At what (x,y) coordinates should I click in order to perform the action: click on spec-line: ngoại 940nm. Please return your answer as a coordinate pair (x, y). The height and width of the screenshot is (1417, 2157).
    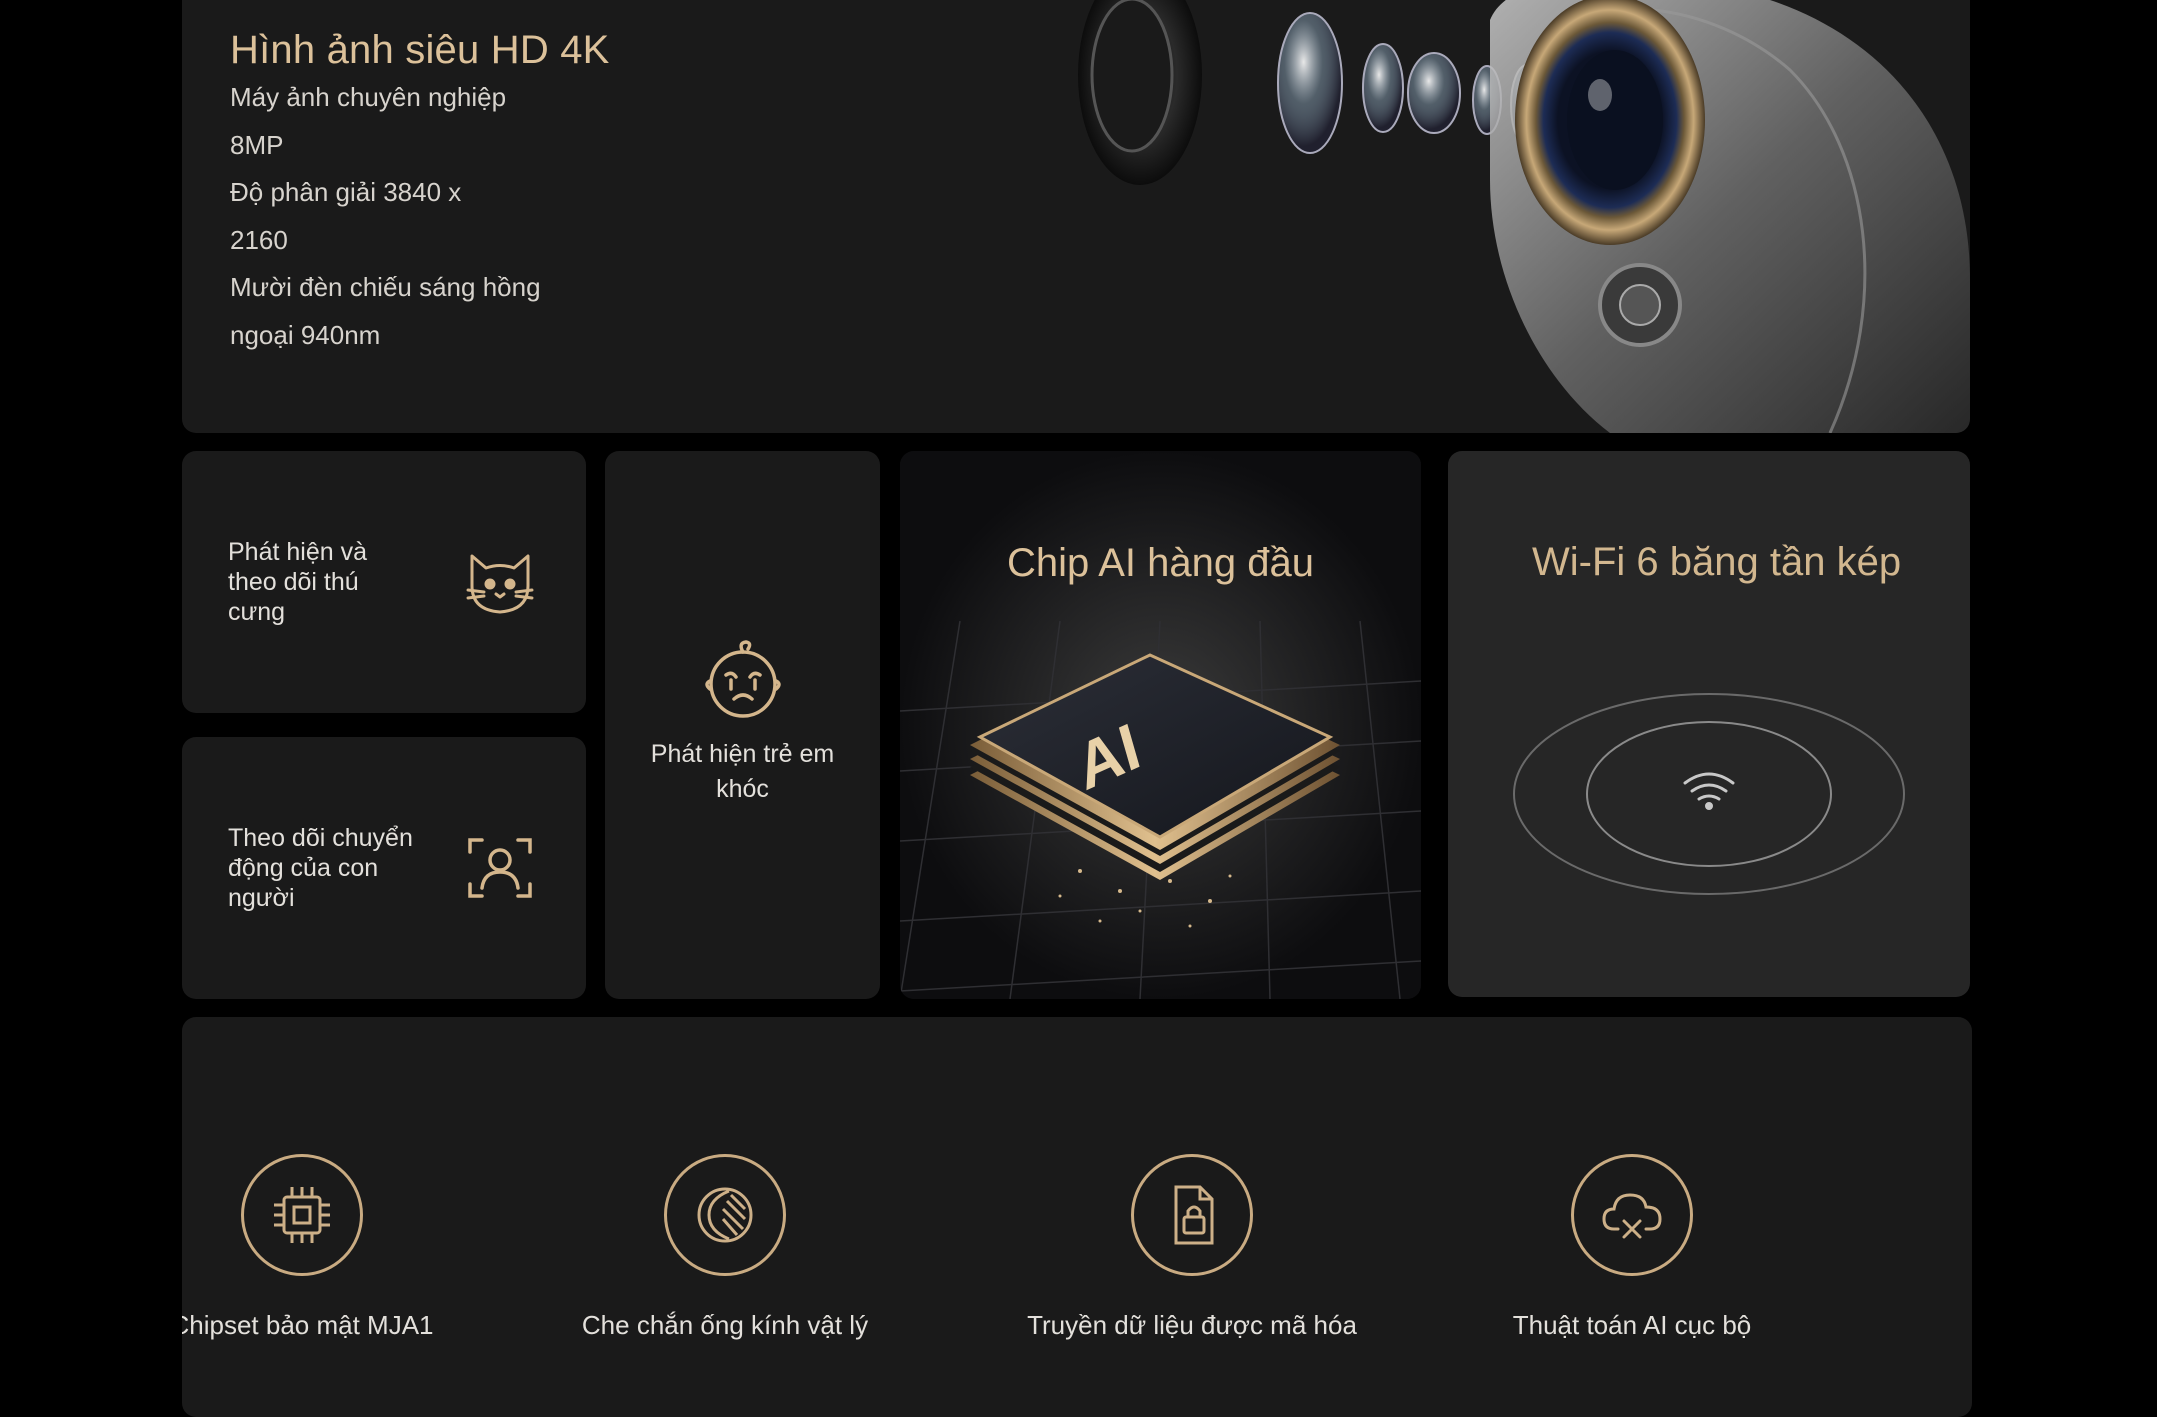
    Looking at the image, I should click on (305, 334).